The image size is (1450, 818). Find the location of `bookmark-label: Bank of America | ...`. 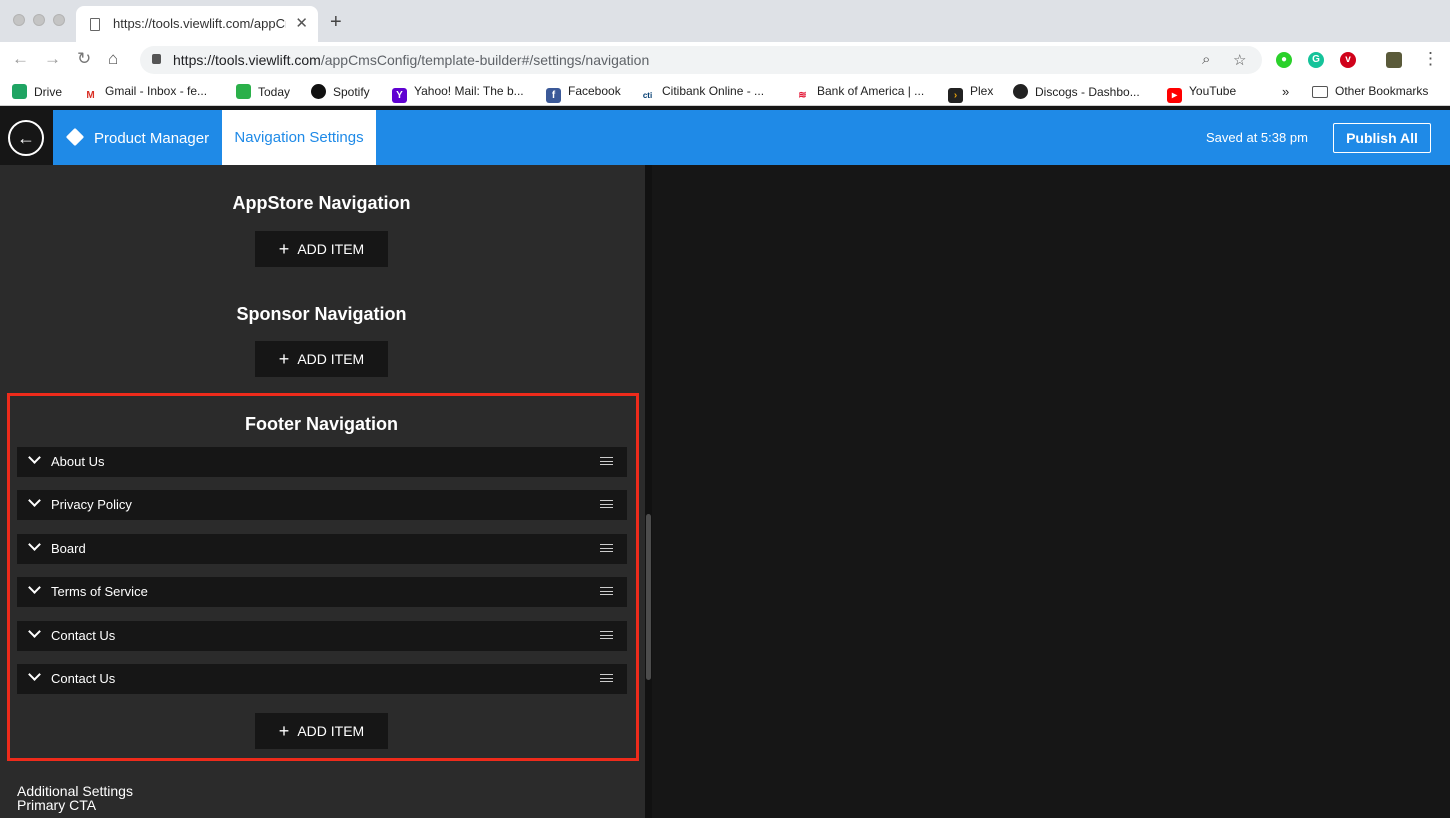

bookmark-label: Bank of America | ... is located at coordinates (871, 91).